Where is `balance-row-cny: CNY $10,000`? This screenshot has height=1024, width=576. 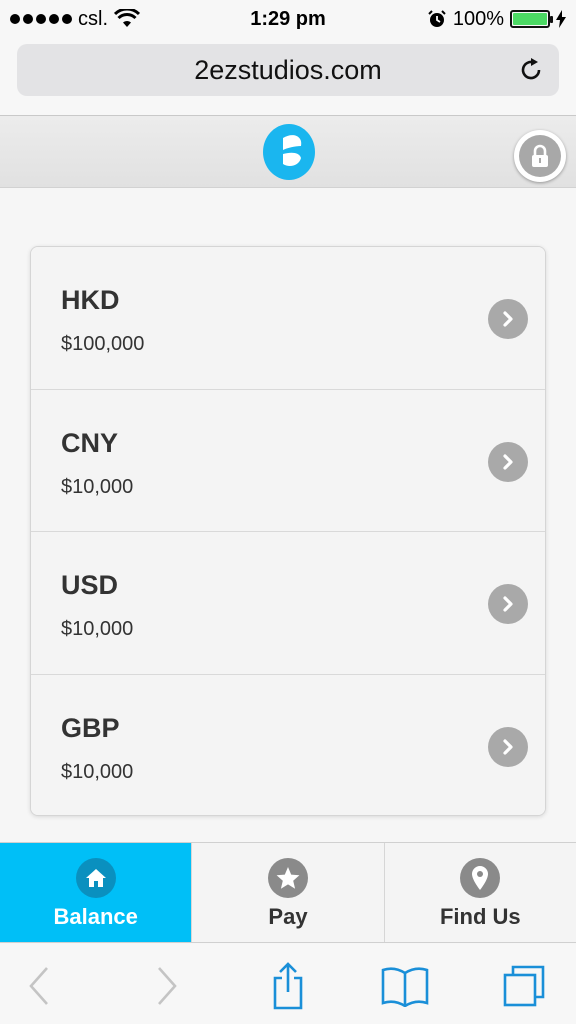 balance-row-cny: CNY $10,000 is located at coordinates (288, 460).